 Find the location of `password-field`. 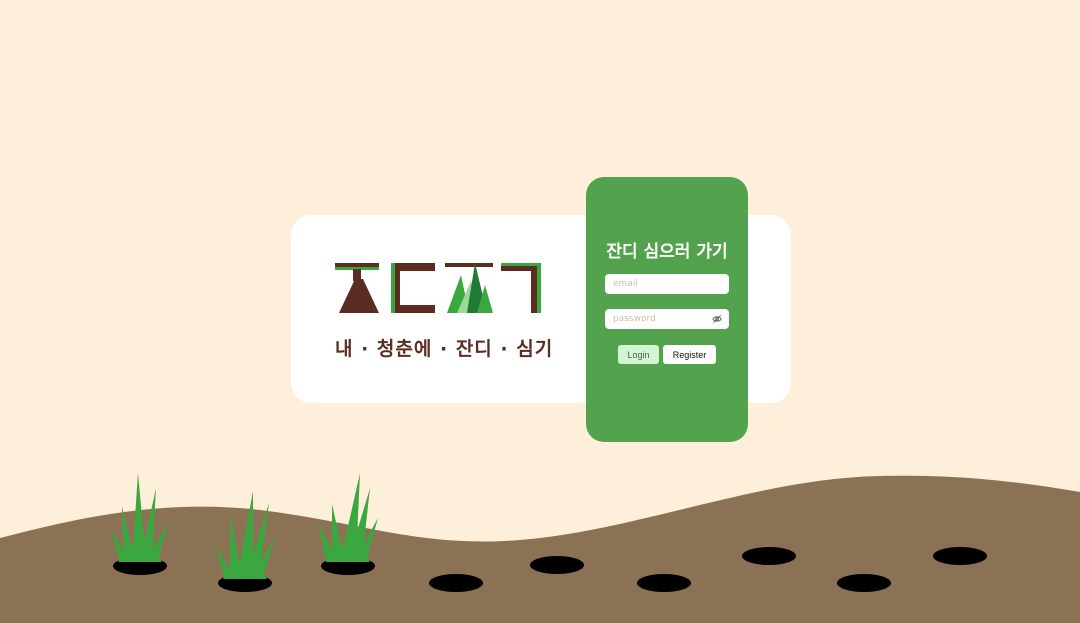

password-field is located at coordinates (667, 319).